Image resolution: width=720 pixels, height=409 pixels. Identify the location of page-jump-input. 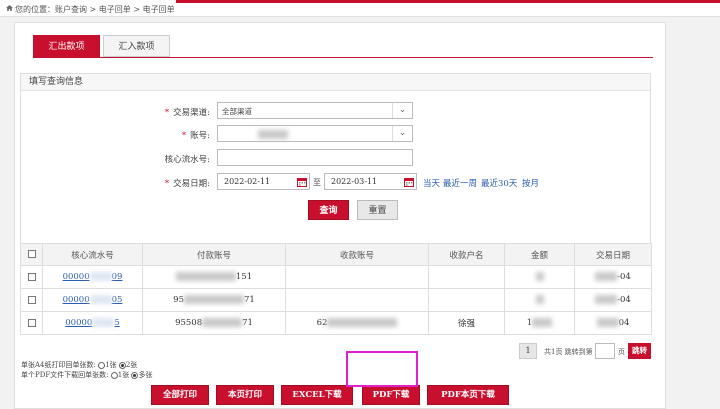
(605, 351).